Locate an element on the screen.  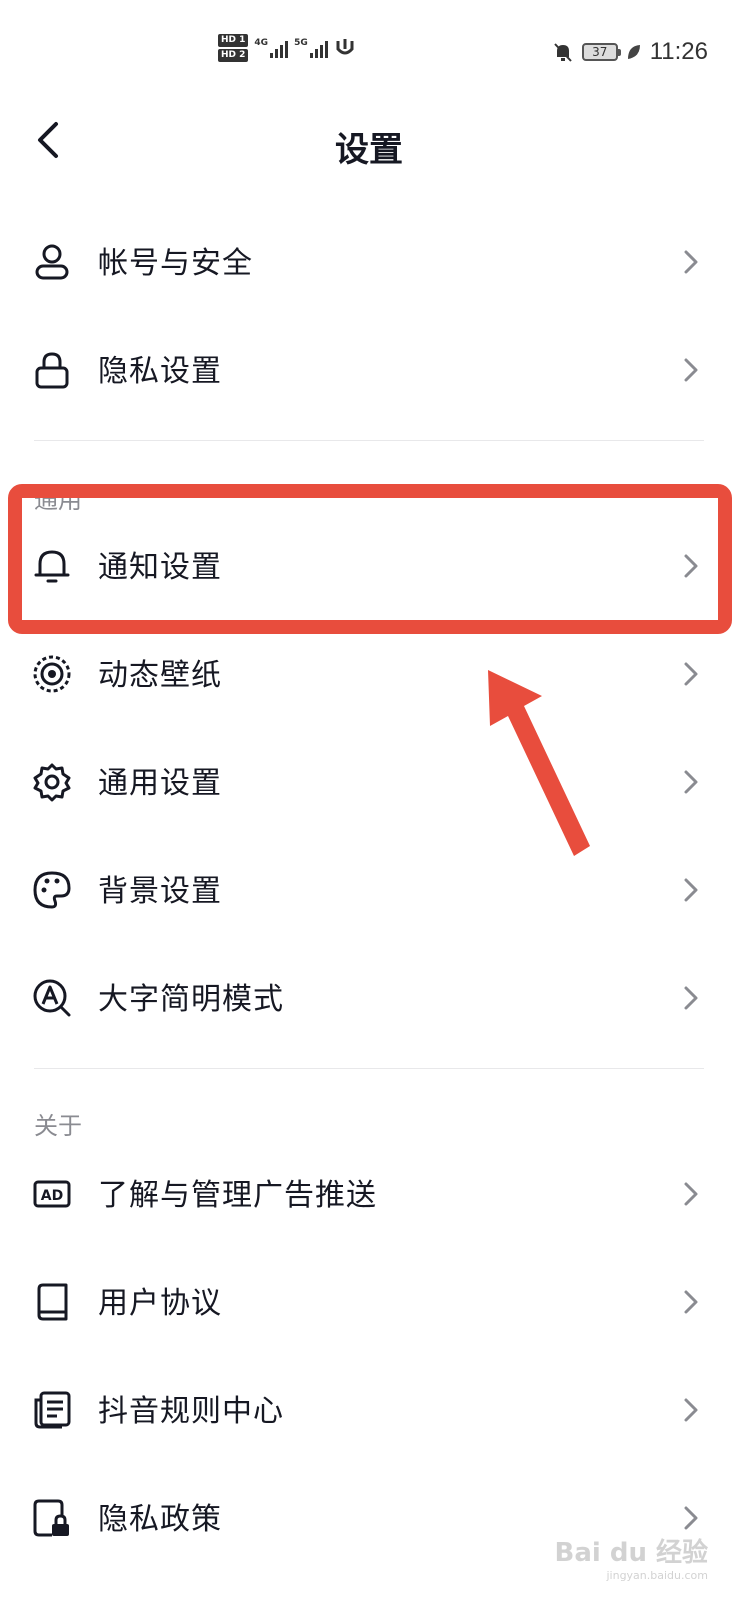
annotation-arrow-icon is located at coordinates (539, 763).